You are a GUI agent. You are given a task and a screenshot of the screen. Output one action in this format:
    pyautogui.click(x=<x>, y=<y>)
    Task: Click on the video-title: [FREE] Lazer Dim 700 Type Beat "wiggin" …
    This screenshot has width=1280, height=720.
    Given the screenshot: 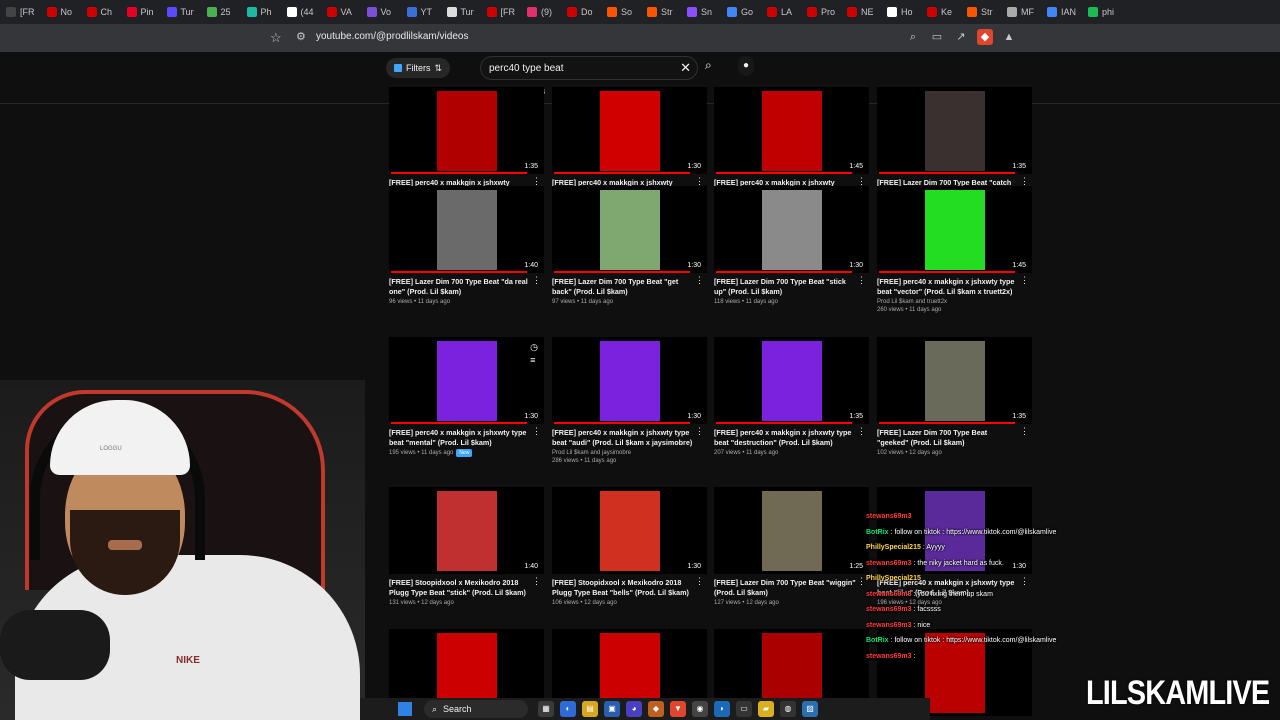 What is the action you would take?
    pyautogui.click(x=785, y=587)
    